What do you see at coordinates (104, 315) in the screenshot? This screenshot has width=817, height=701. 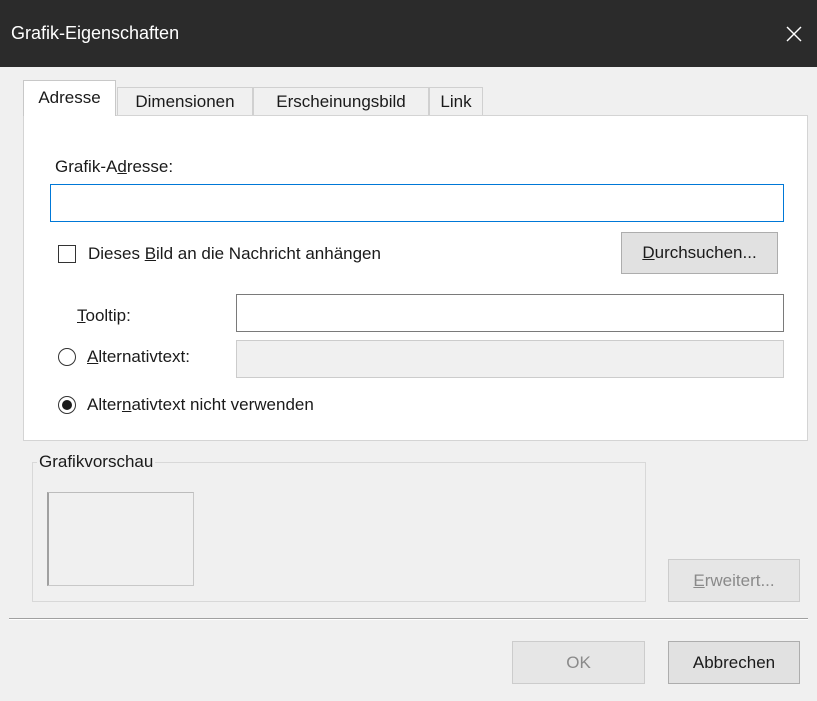 I see `tooltip-label: Tooltip:` at bounding box center [104, 315].